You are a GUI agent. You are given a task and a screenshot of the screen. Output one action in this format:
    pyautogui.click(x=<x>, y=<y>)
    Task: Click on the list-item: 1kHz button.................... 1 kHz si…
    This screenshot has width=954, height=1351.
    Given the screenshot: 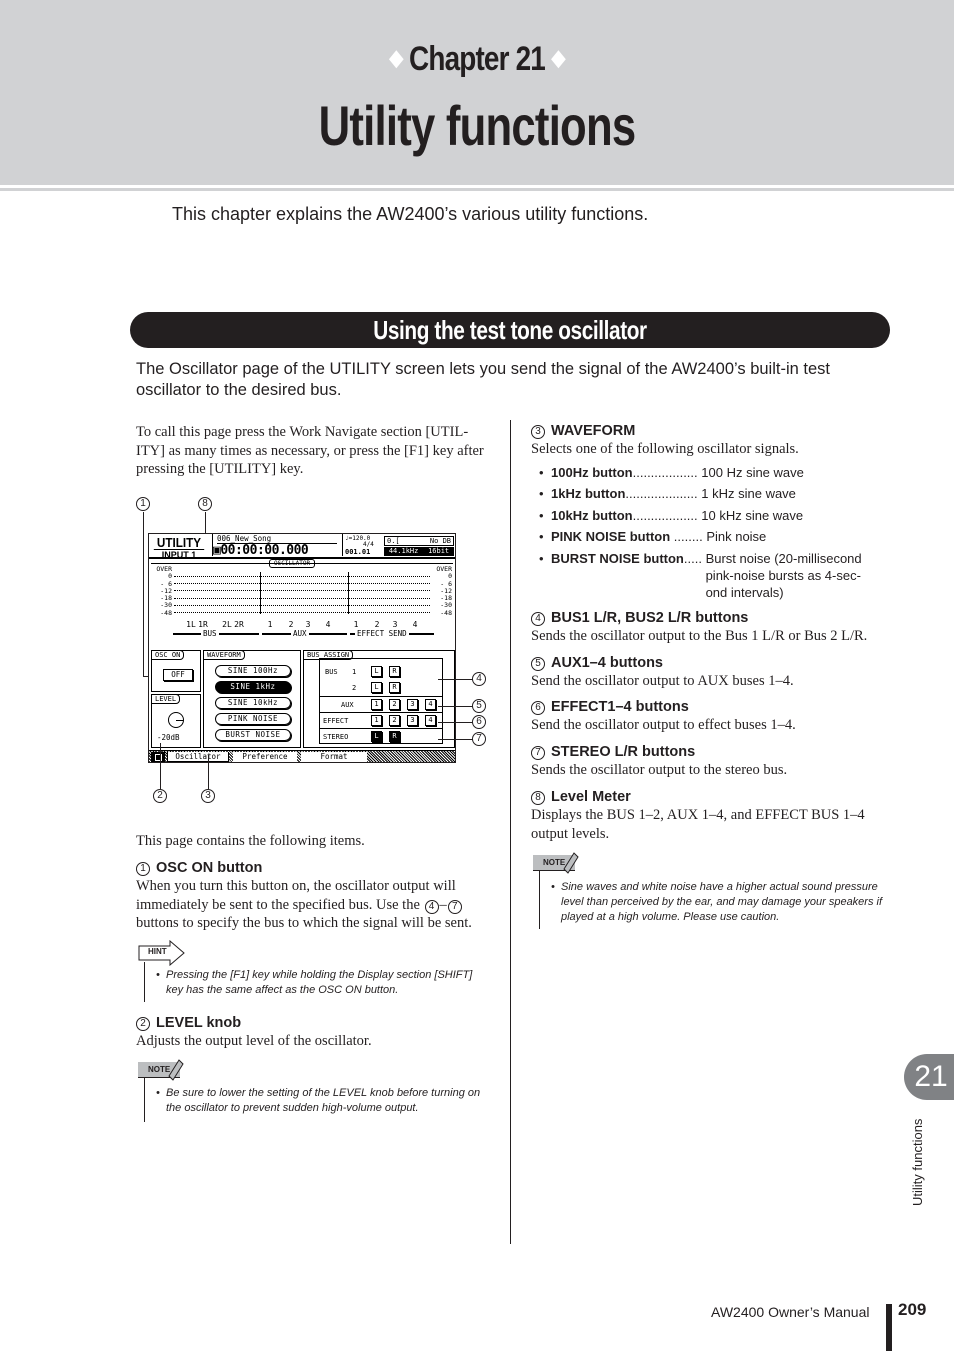 What is the action you would take?
    pyautogui.click(x=711, y=493)
    